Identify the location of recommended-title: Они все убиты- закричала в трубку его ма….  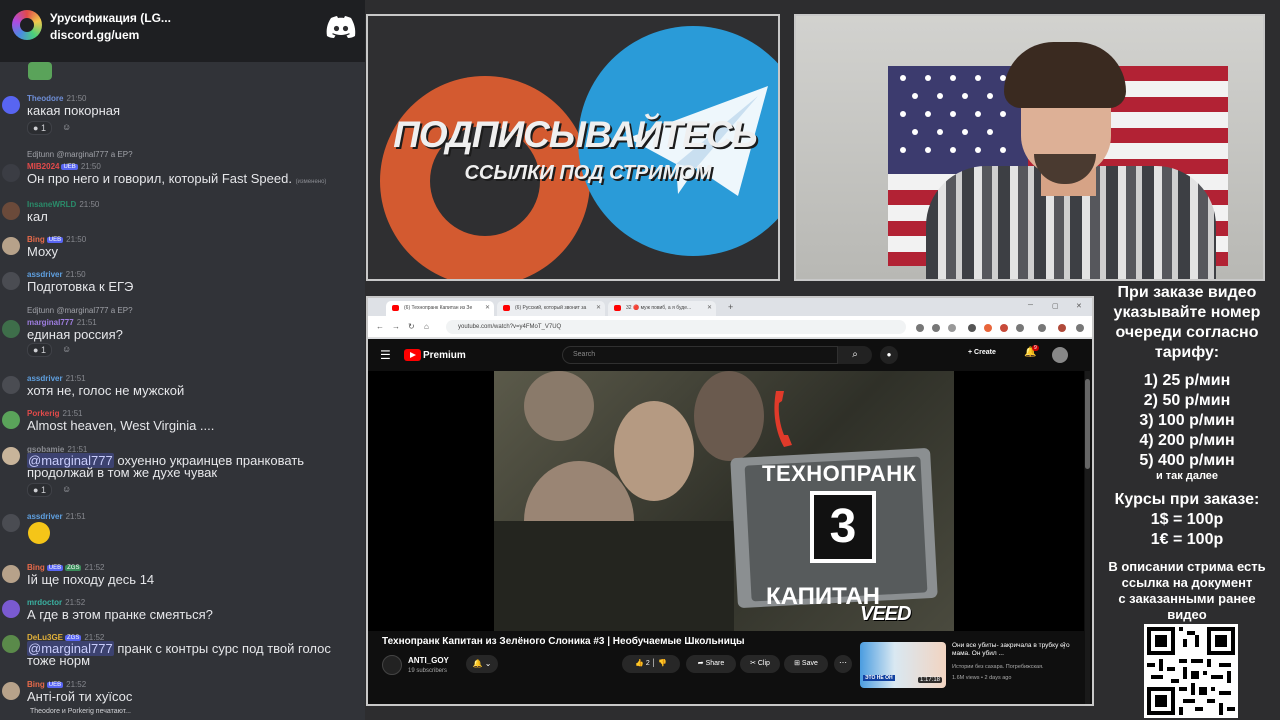
(1012, 650).